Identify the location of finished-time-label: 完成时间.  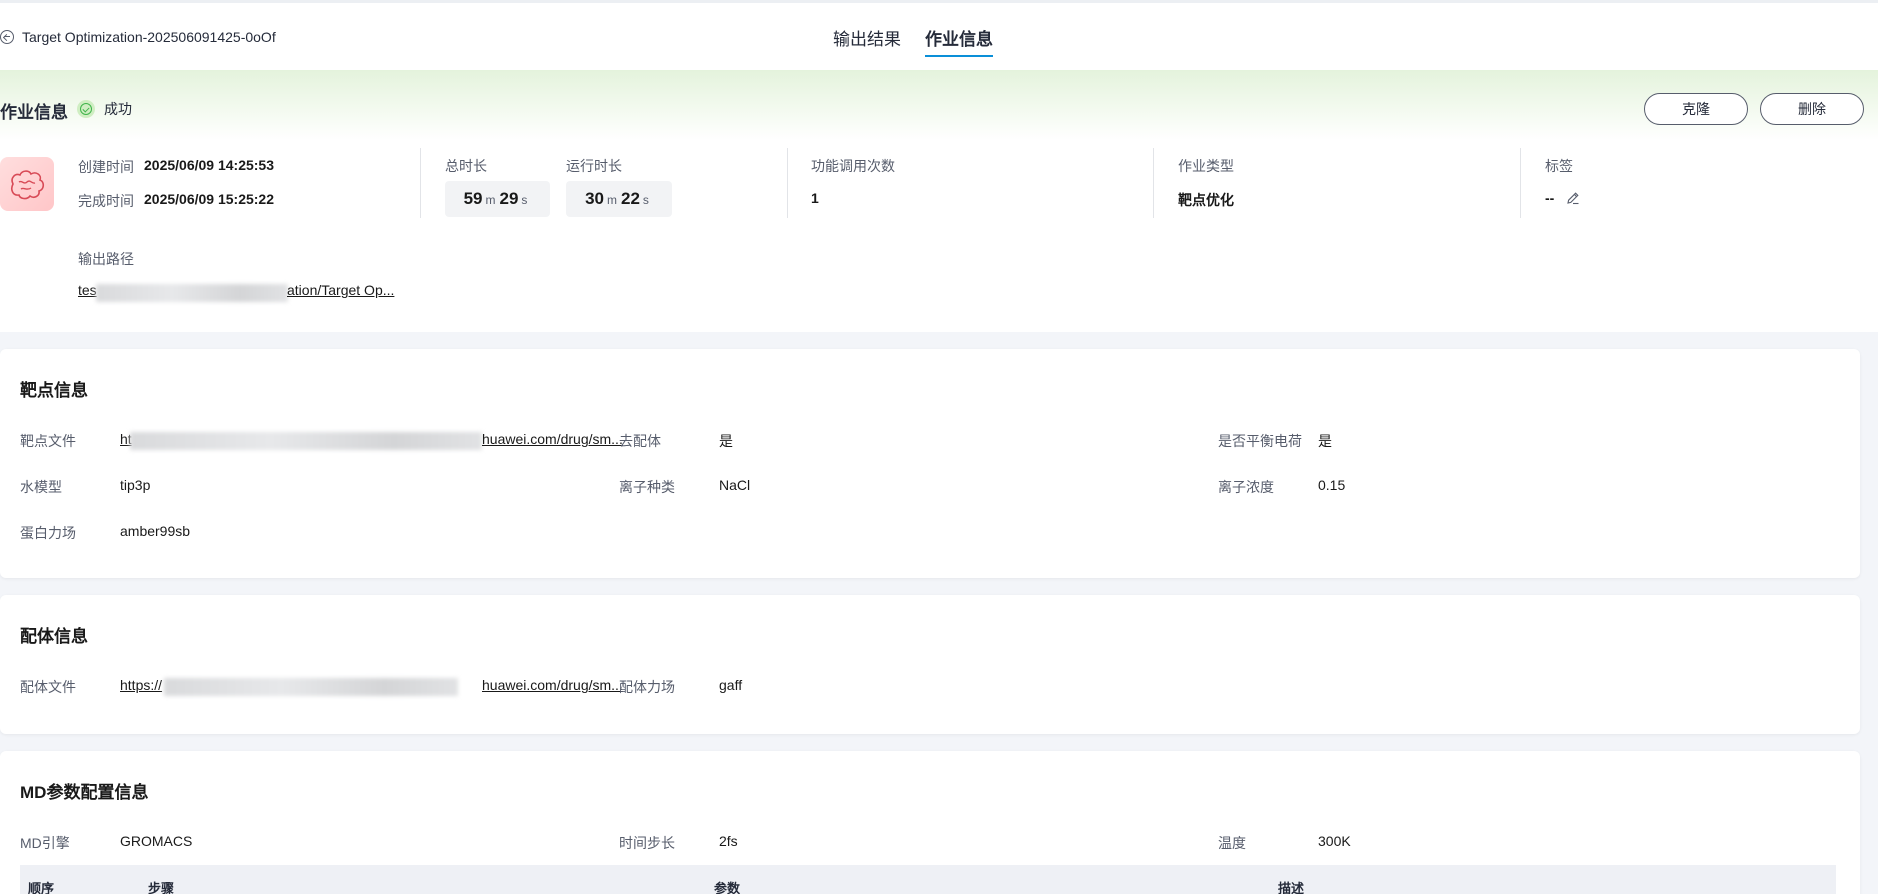
(106, 201).